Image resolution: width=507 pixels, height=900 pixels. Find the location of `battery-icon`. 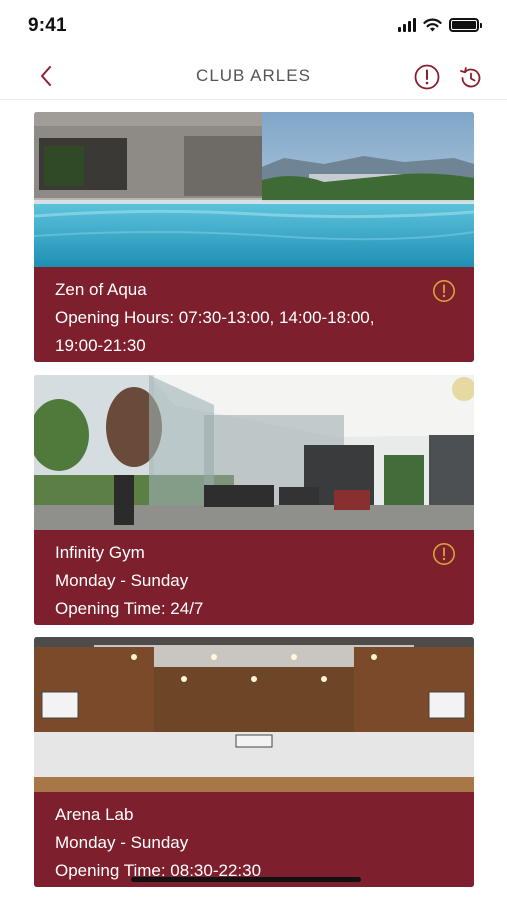

battery-icon is located at coordinates (465, 25).